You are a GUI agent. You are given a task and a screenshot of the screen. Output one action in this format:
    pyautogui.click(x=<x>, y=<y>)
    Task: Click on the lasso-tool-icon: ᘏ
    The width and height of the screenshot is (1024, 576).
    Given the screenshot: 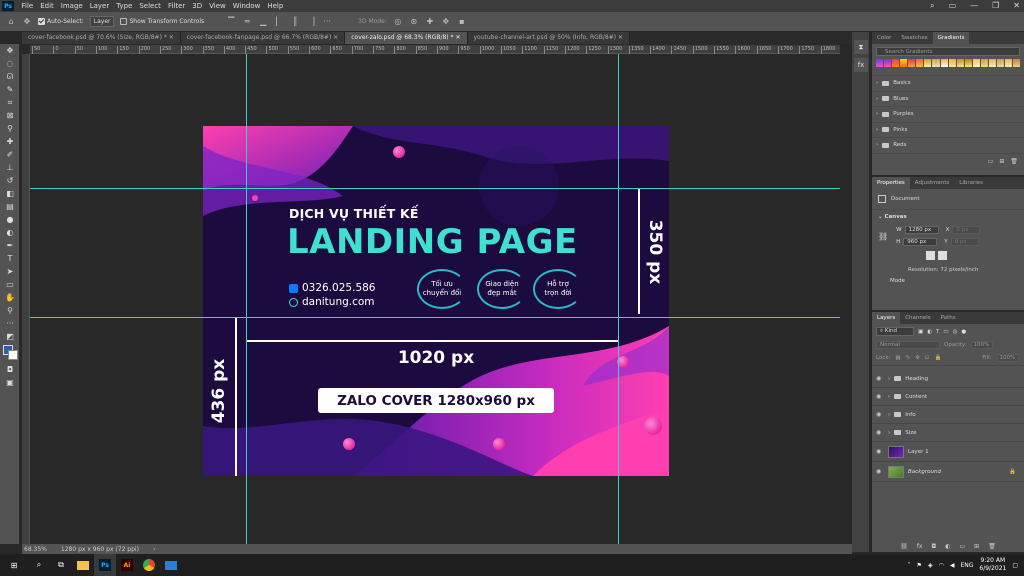 What is the action you would take?
    pyautogui.click(x=10, y=76)
    